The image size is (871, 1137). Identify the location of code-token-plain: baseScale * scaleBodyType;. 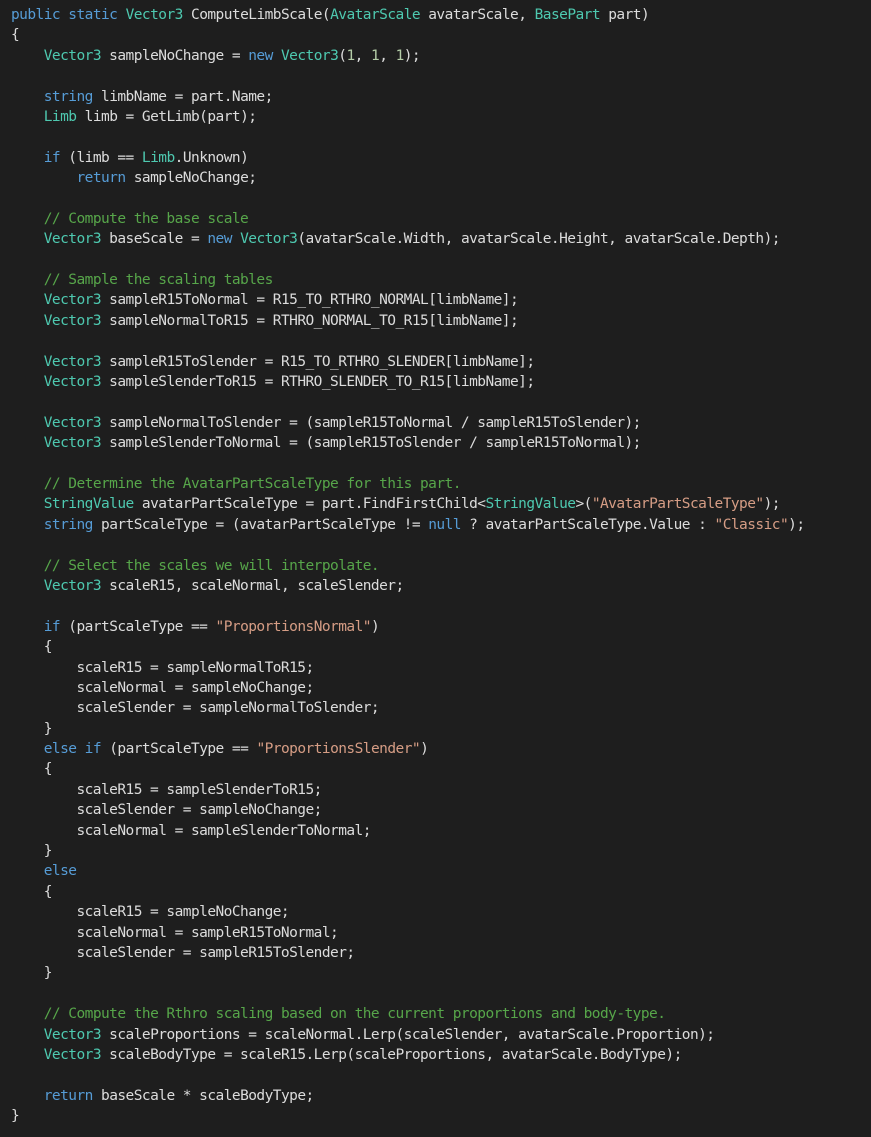
(203, 1095).